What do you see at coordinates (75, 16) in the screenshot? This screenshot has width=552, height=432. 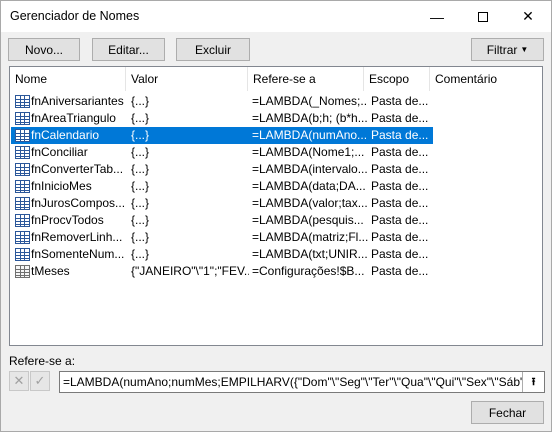 I see `window-title: Gerenciador de Nomes` at bounding box center [75, 16].